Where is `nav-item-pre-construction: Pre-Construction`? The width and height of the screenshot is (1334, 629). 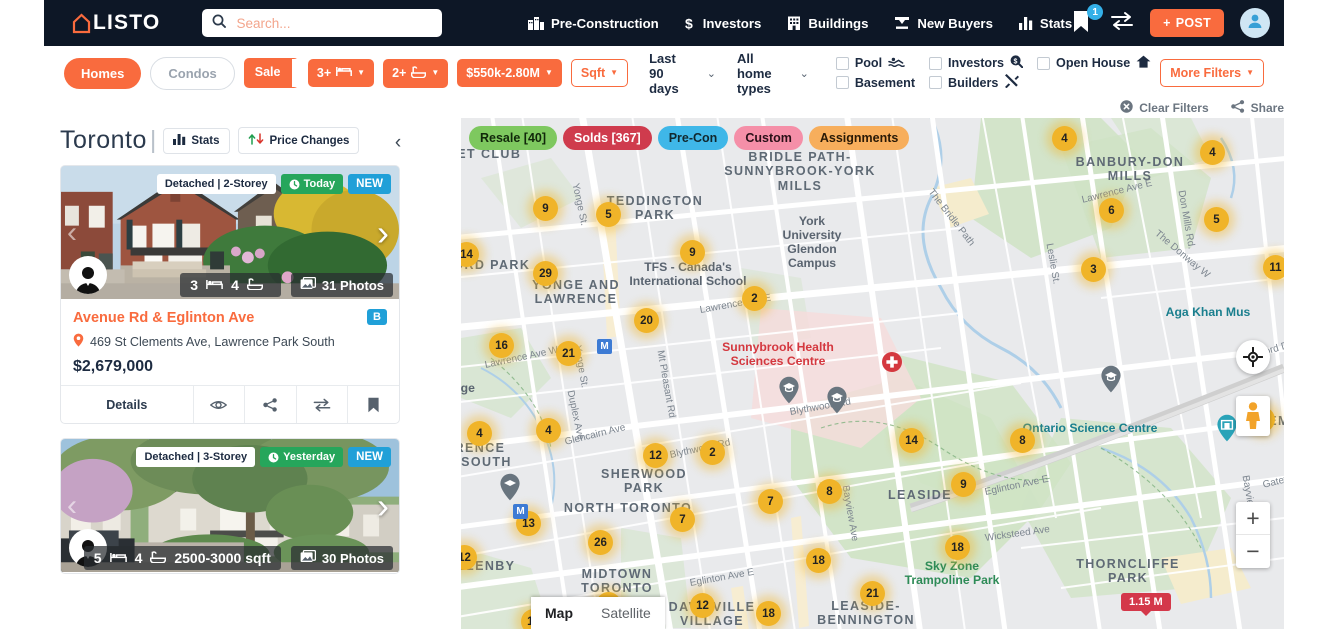
nav-item-pre-construction: Pre-Construction is located at coordinates (593, 23).